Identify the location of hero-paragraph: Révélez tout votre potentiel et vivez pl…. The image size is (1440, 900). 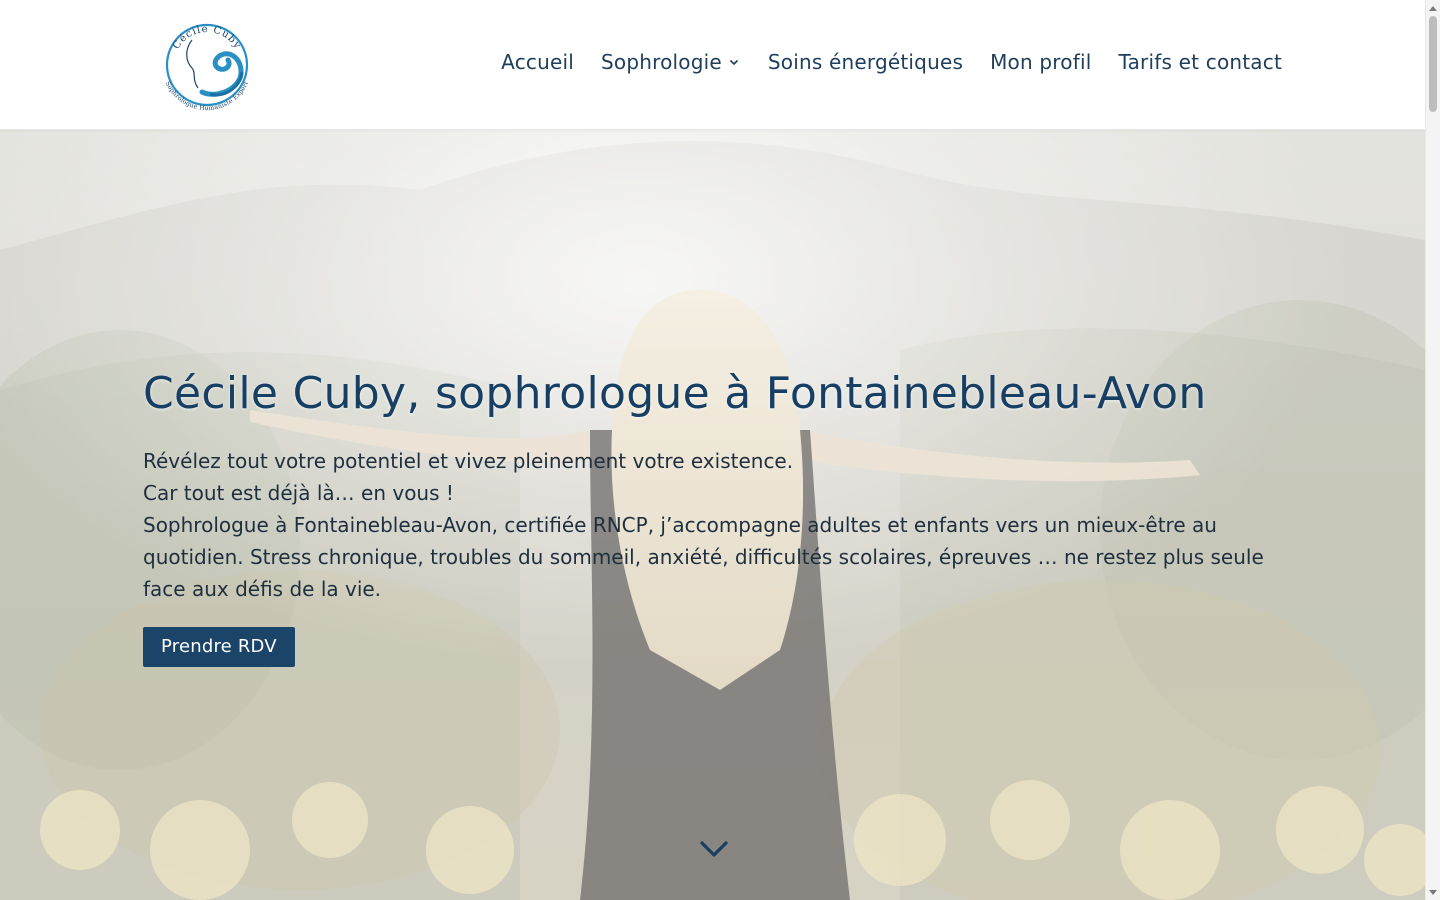
(468, 460).